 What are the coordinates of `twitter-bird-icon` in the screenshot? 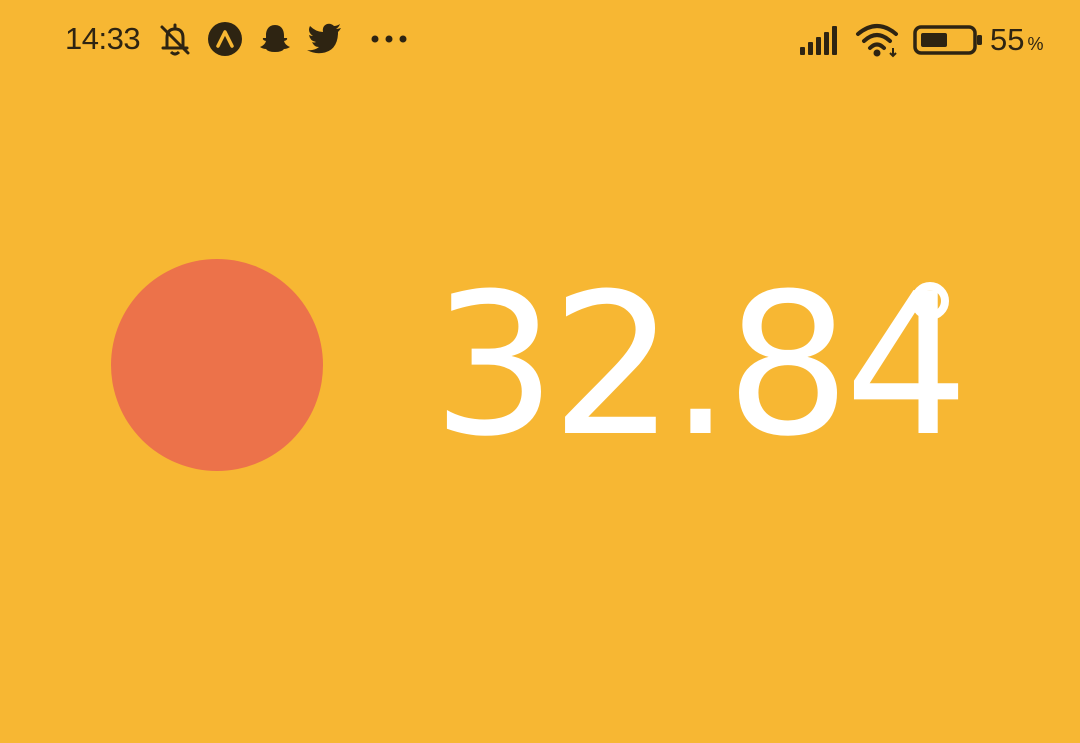 It's located at (325, 39).